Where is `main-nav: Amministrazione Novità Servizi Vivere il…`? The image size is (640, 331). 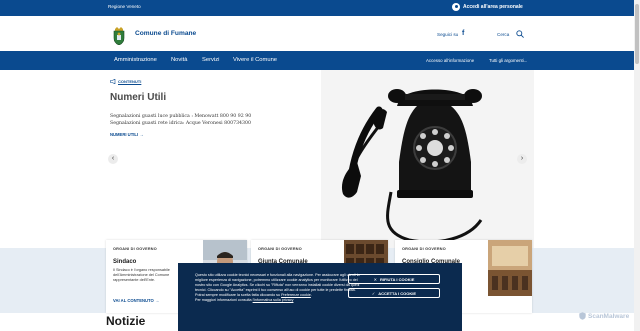
main-nav: Amministrazione Novità Servizi Vivere il… is located at coordinates (320, 60).